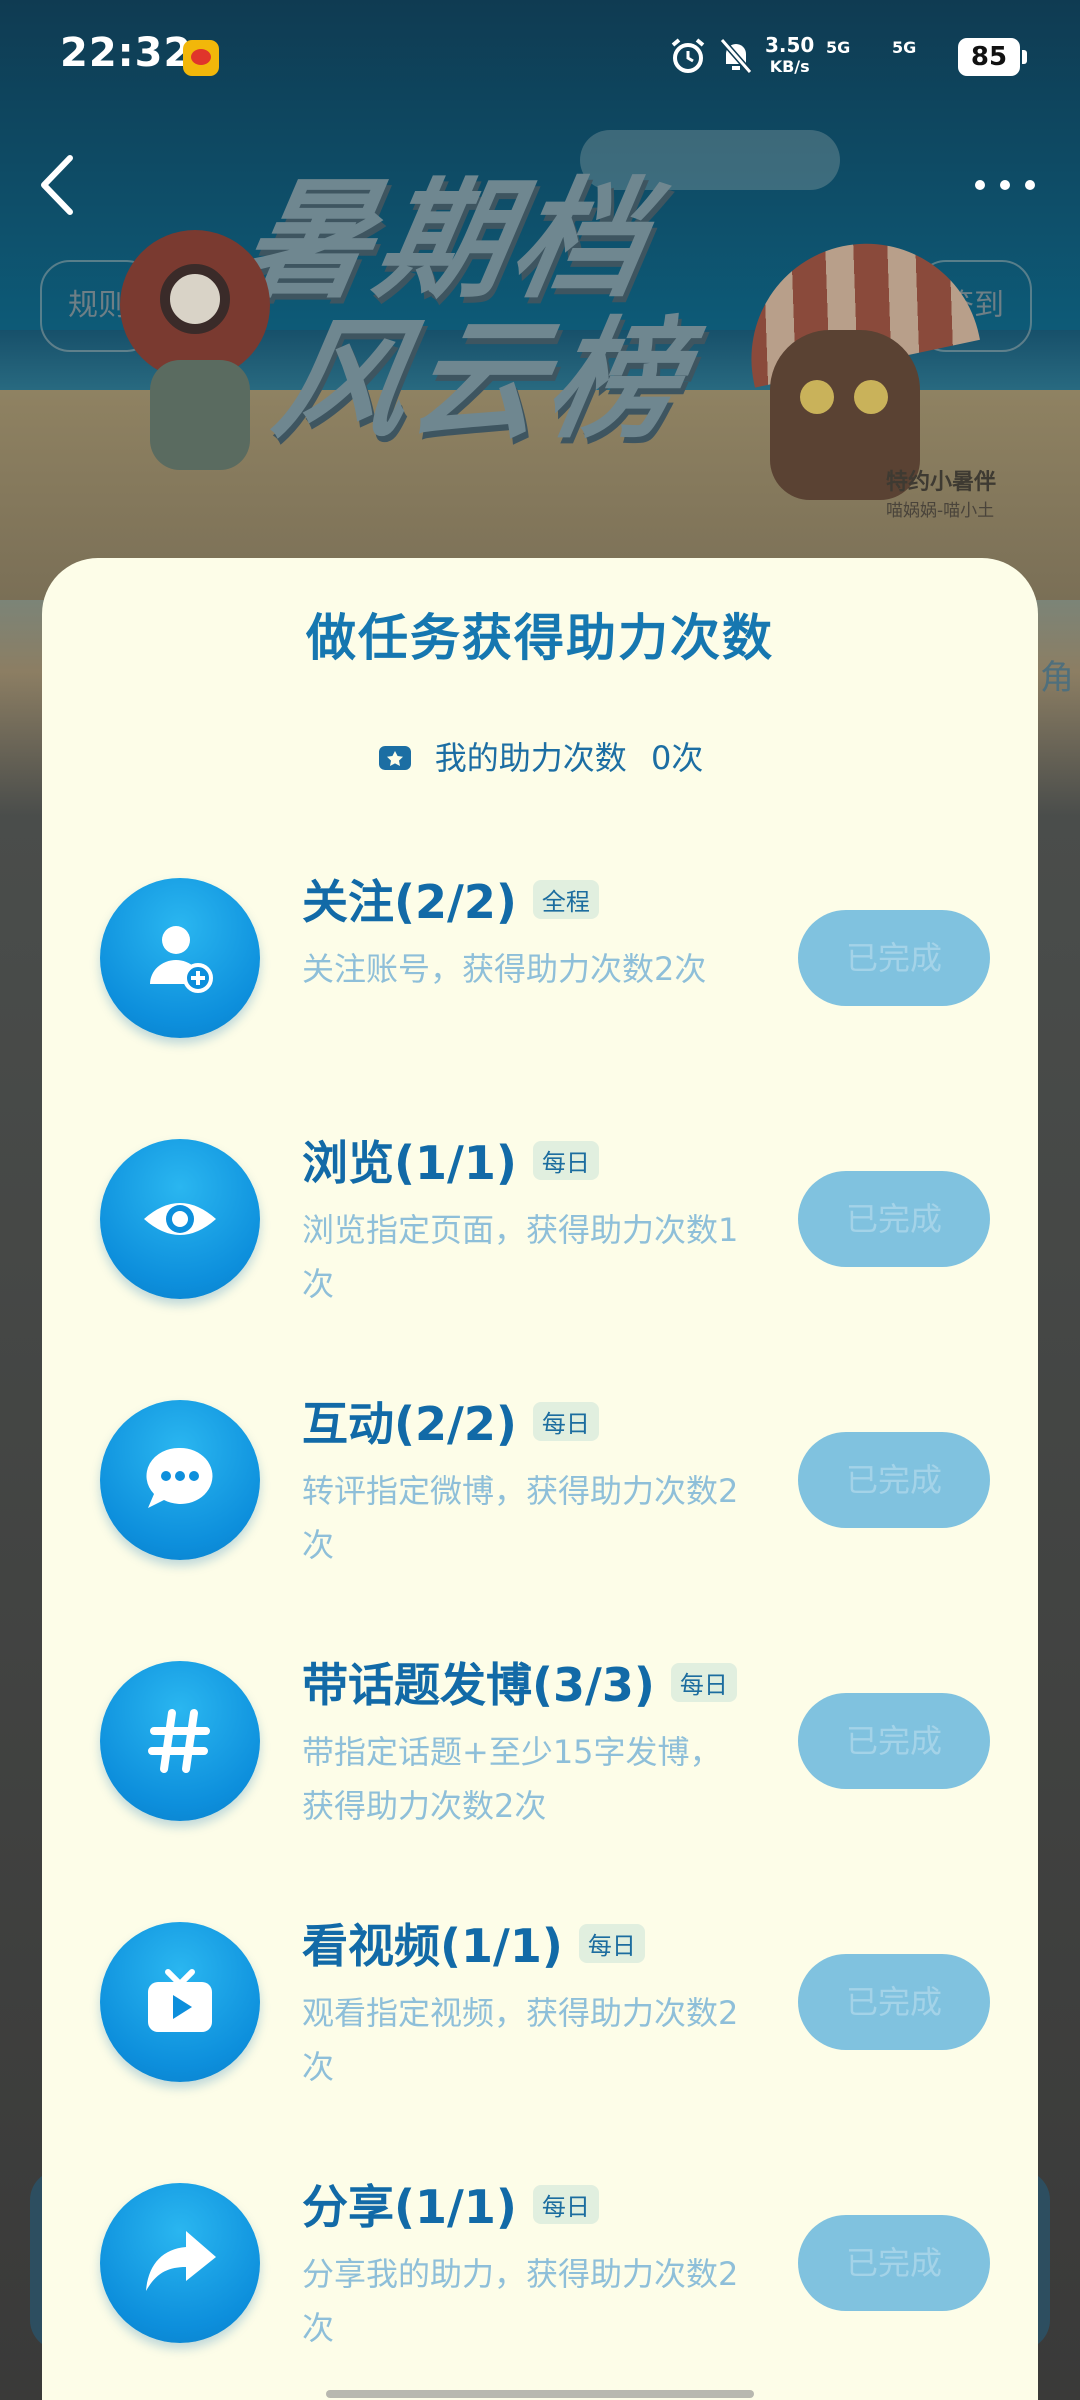  Describe the element at coordinates (409, 2207) in the screenshot. I see `task-title-text: 分享(1/1)` at that location.